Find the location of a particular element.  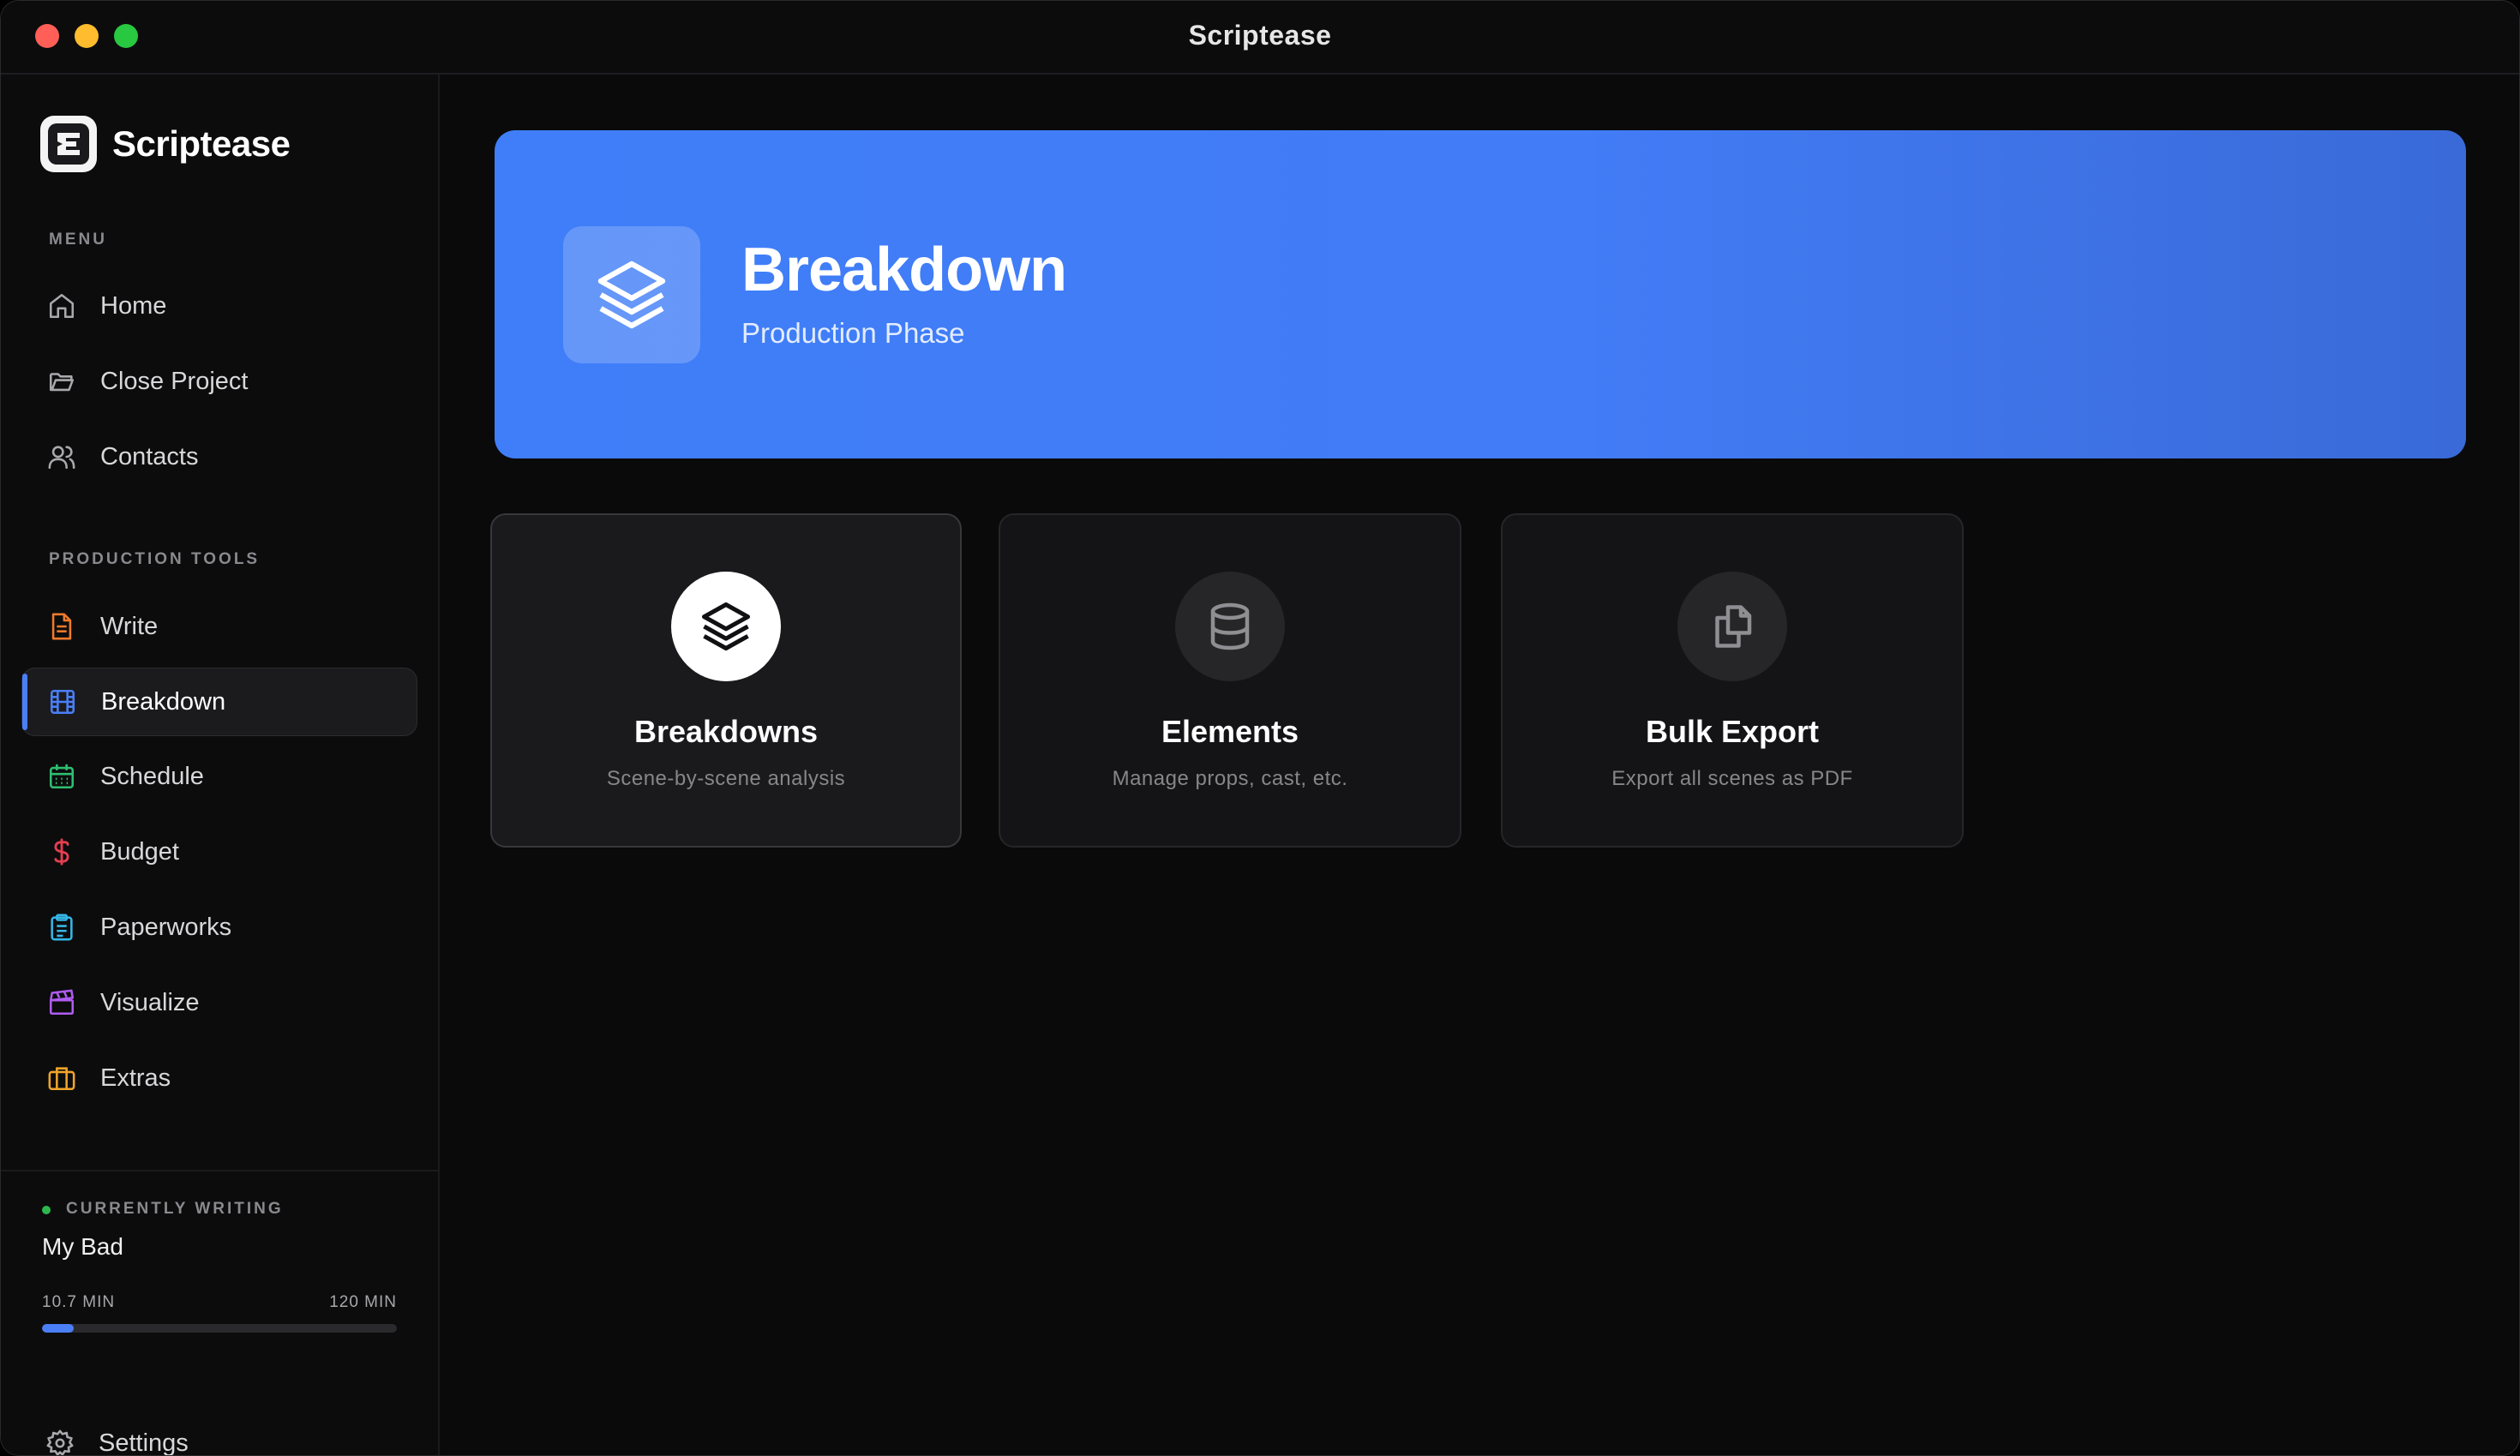

elements-card: Elements Manage props, cast, etc. is located at coordinates (1230, 681).